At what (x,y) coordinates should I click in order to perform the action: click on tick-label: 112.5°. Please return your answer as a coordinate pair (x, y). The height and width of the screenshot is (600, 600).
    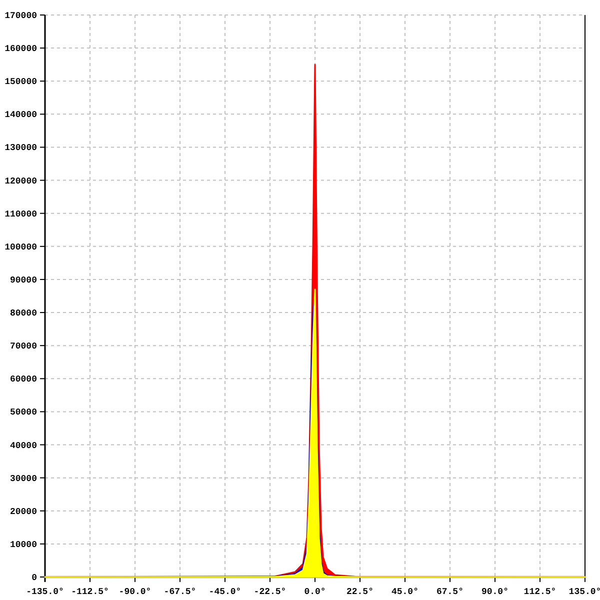
    Looking at the image, I should click on (540, 592).